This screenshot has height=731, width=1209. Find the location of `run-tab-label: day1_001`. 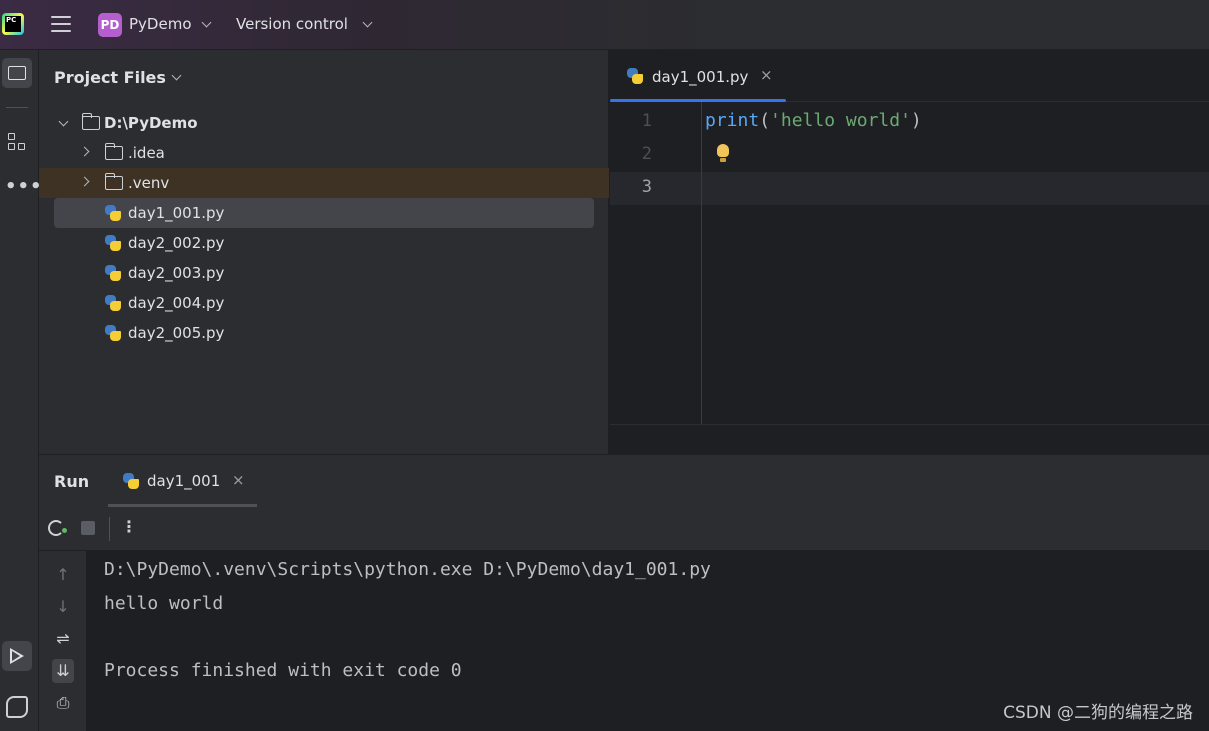

run-tab-label: day1_001 is located at coordinates (184, 481).